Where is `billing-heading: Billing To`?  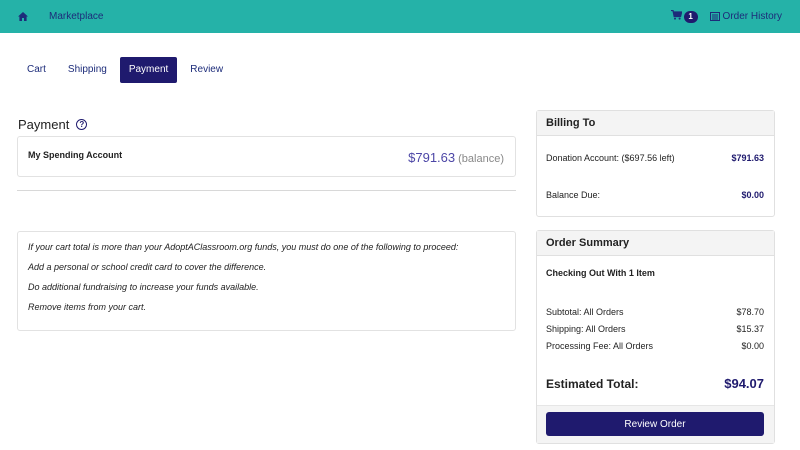 billing-heading: Billing To is located at coordinates (655, 123).